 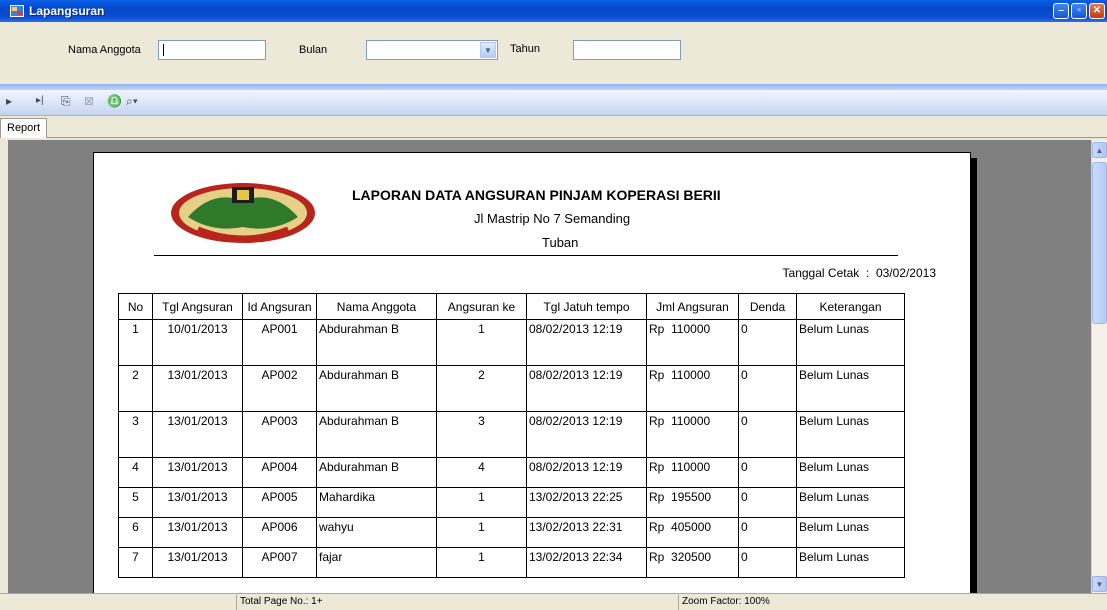 What do you see at coordinates (376, 532) in the screenshot?
I see `cell-nama: wahyu` at bounding box center [376, 532].